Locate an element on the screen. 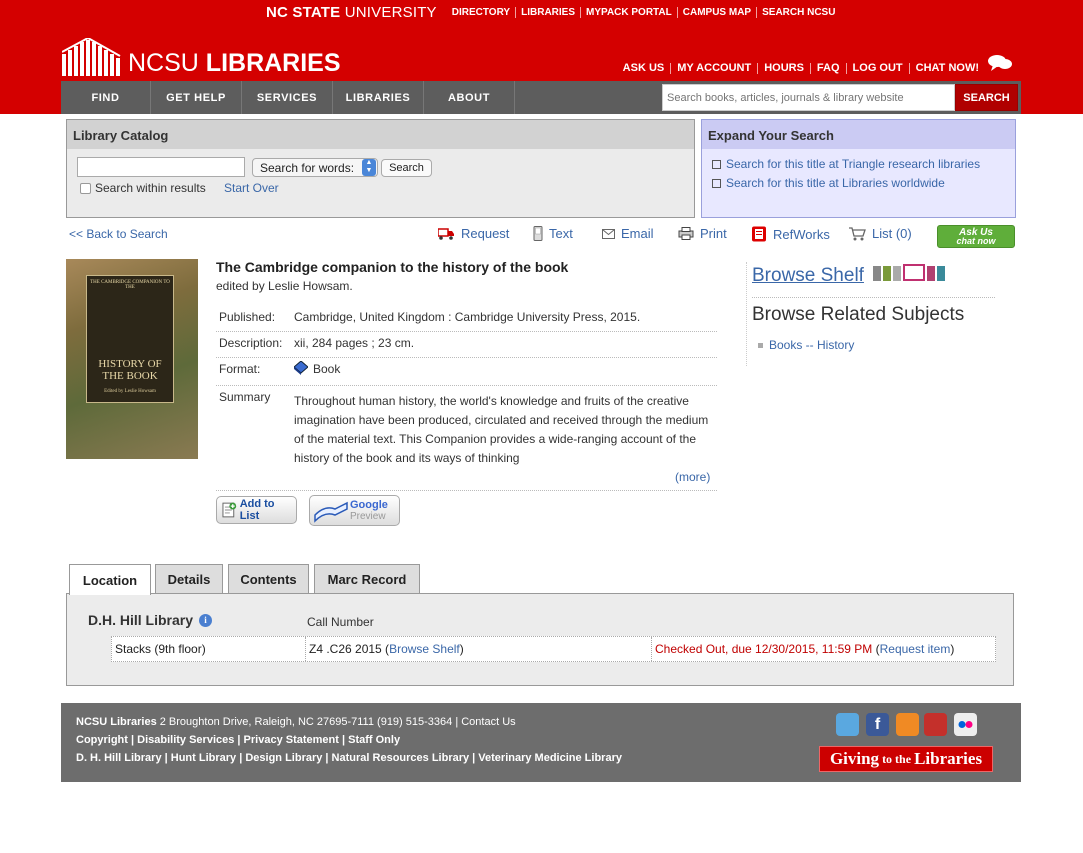 The image size is (1083, 853). refworks-icon is located at coordinates (759, 234).